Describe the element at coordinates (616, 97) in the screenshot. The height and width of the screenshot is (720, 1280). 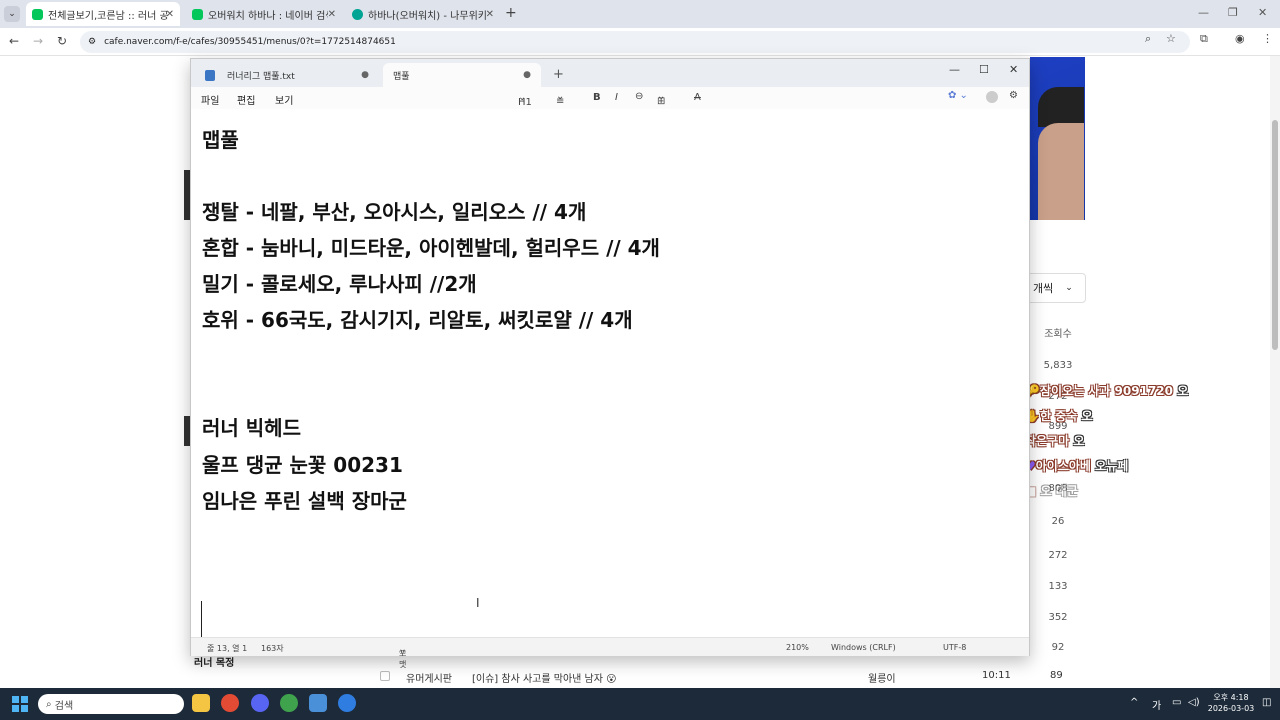
I see `italic-button: I` at that location.